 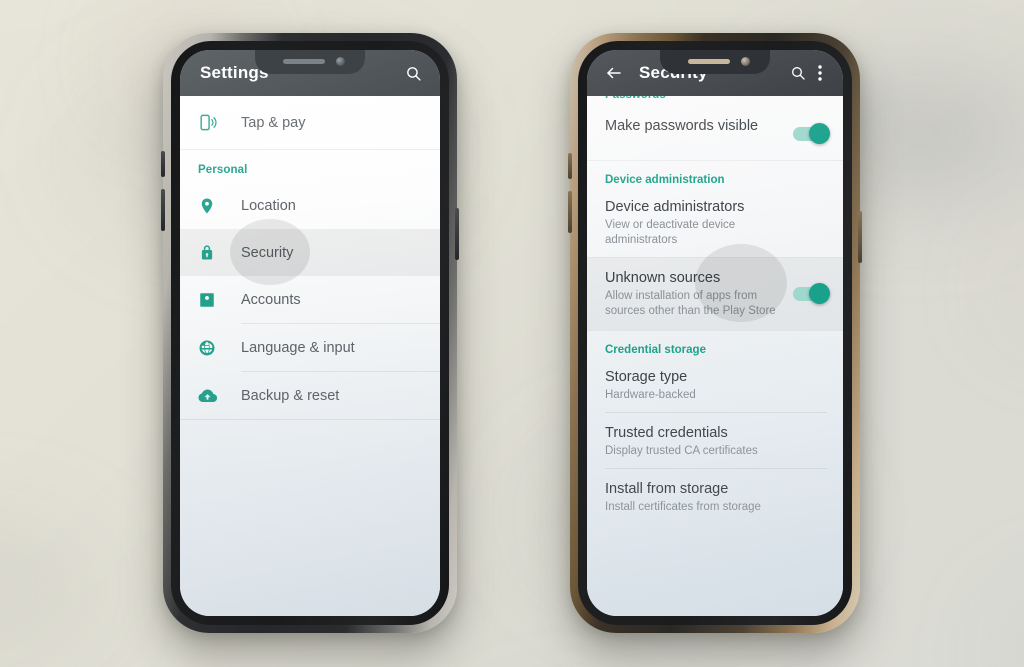 What do you see at coordinates (665, 180) in the screenshot?
I see `section-header-device-administration: Device administration` at bounding box center [665, 180].